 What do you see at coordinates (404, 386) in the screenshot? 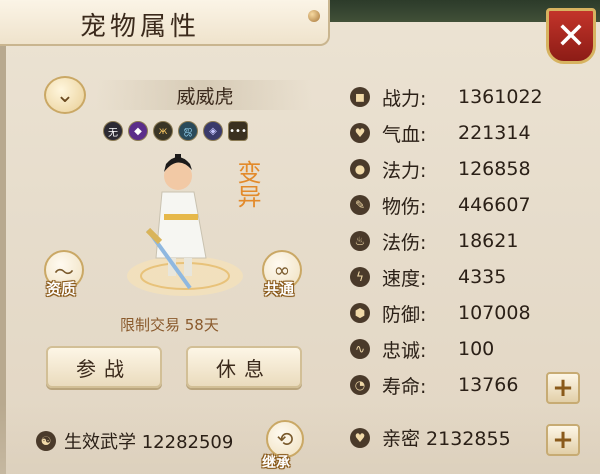
I see `stat-label: 寿命:` at bounding box center [404, 386].